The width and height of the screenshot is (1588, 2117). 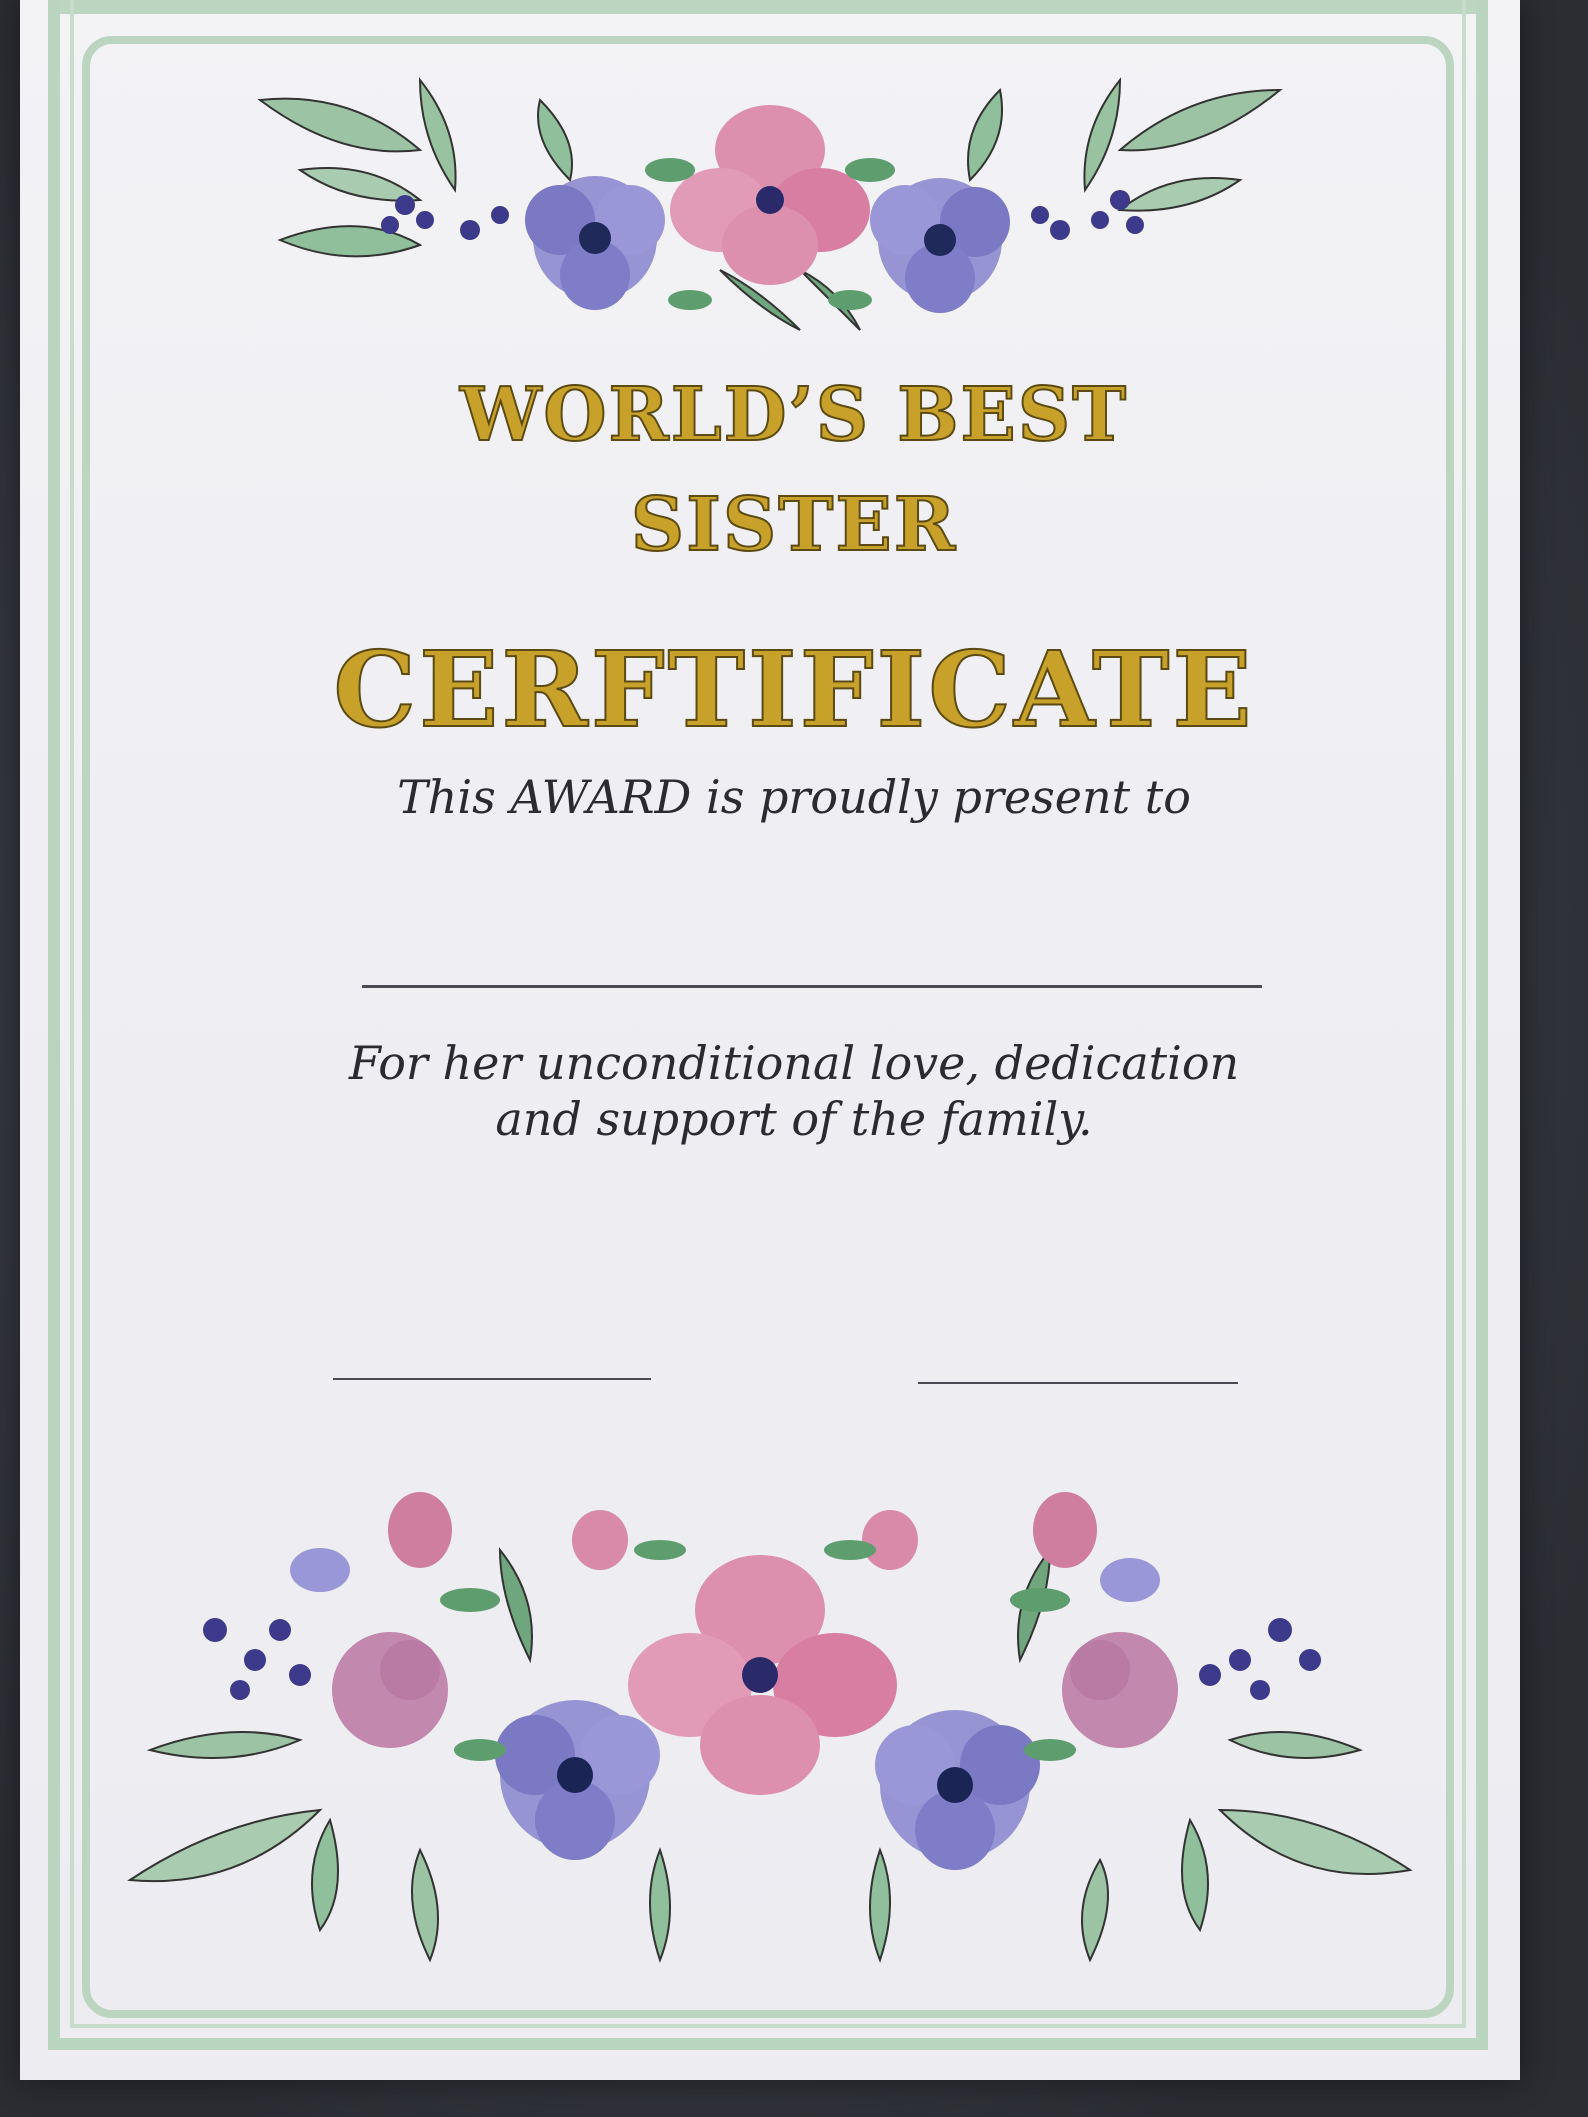 I want to click on reason-line-1: For her unconditional love, dedication, so click(x=794, y=1063).